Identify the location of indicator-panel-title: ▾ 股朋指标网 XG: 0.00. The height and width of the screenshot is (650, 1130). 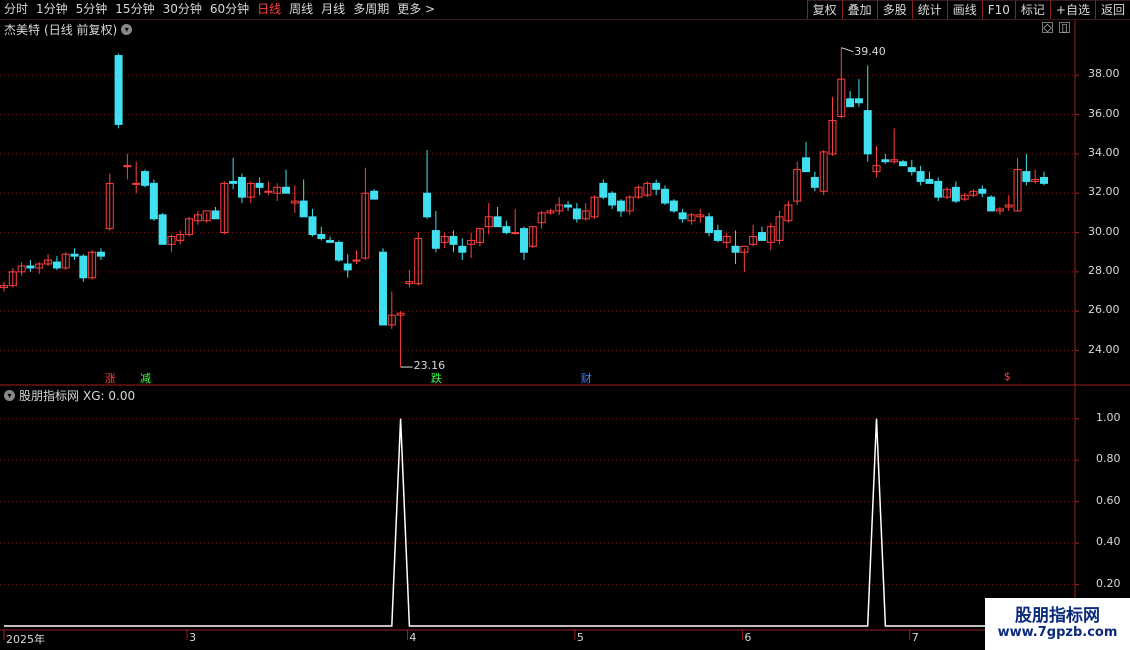
(69, 395).